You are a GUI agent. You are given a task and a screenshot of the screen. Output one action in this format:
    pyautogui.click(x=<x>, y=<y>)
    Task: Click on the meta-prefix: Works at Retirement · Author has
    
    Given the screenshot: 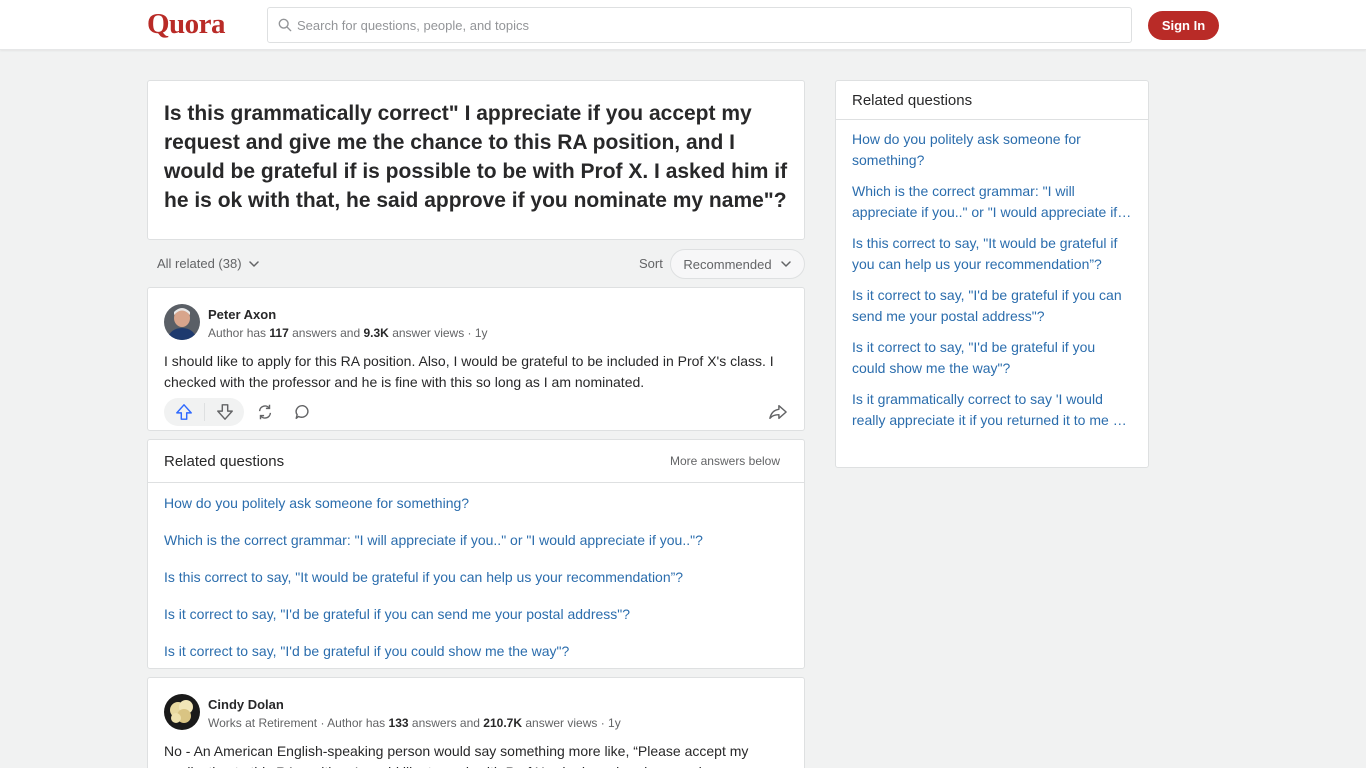 What is the action you would take?
    pyautogui.click(x=297, y=723)
    